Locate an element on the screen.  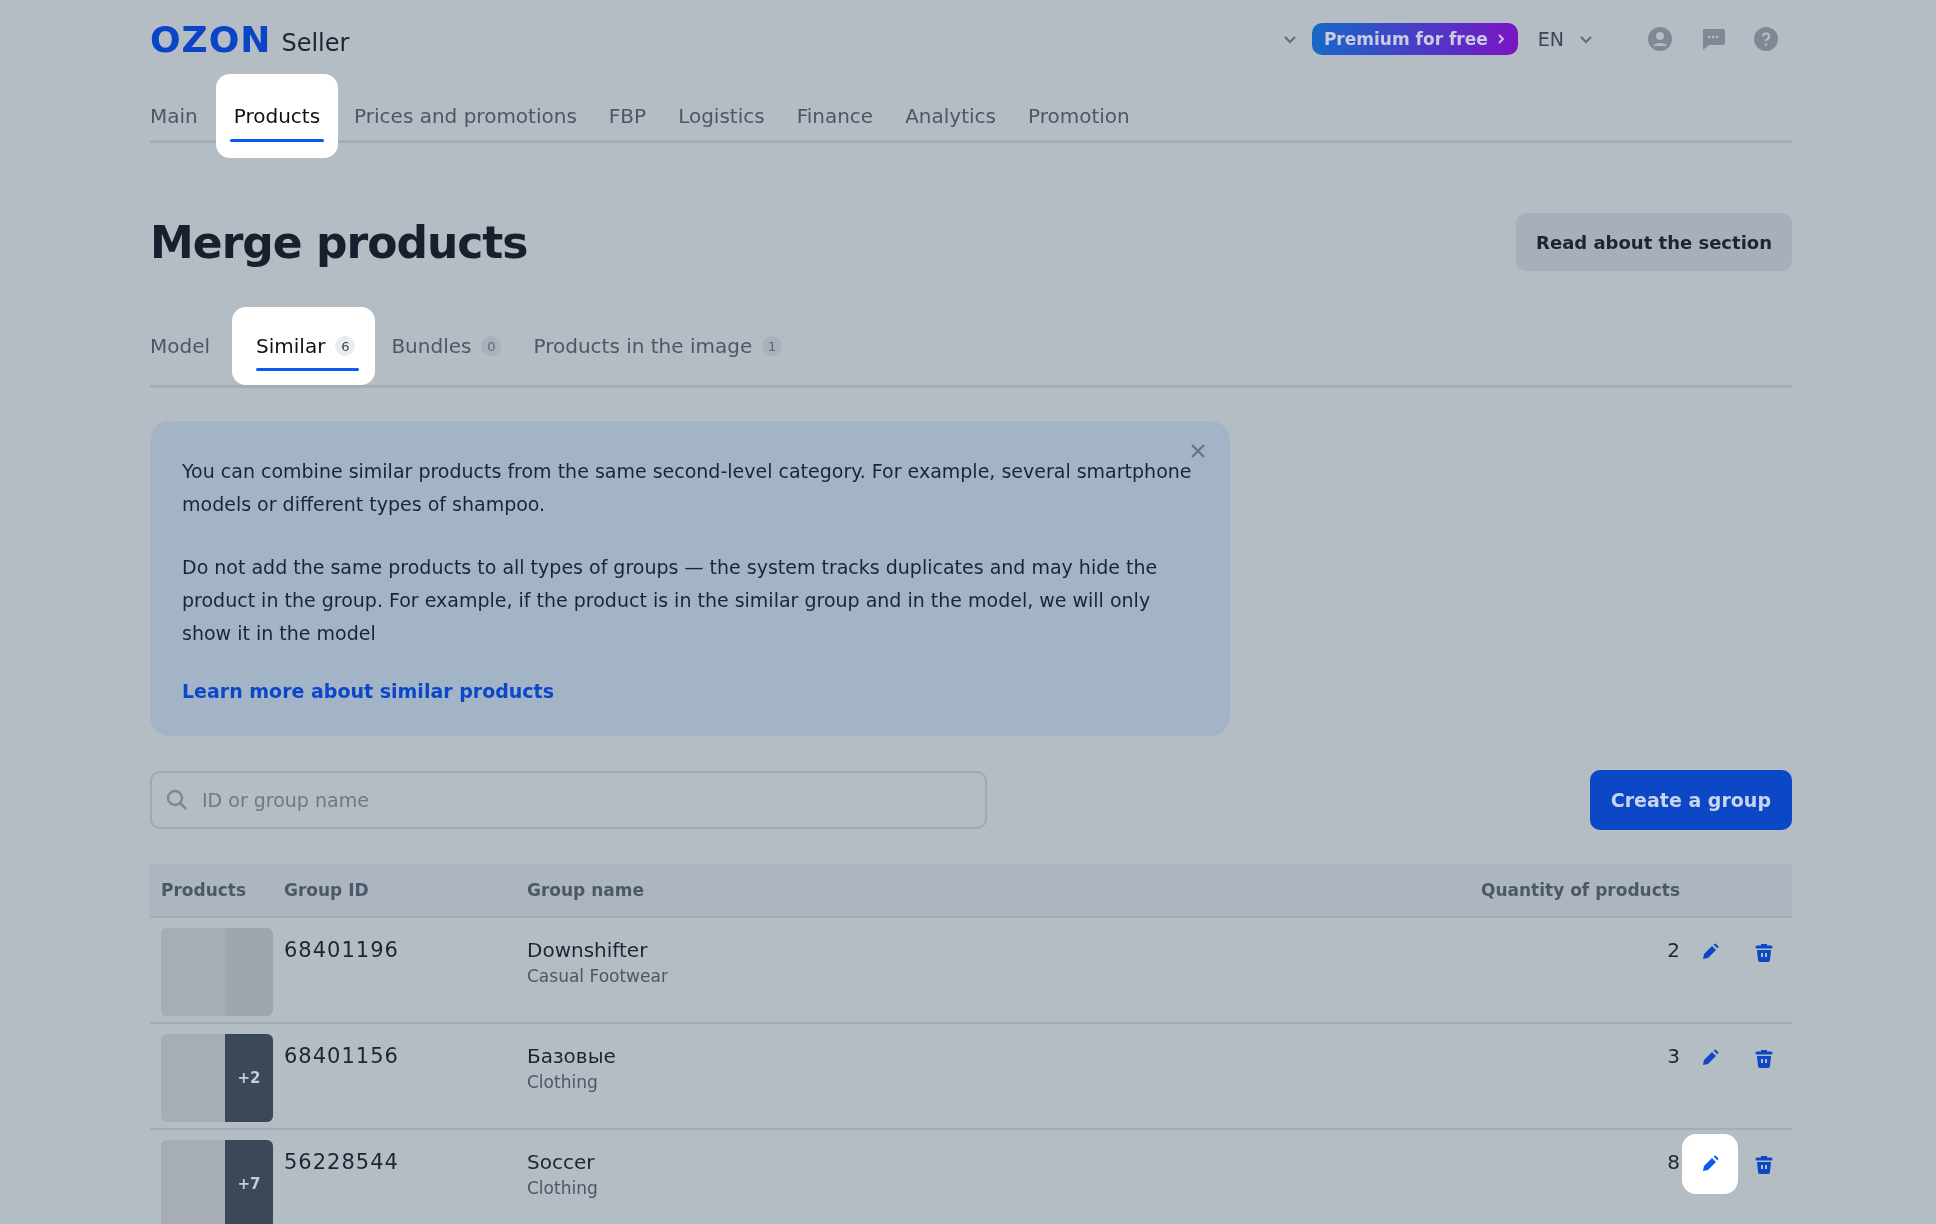
nav-tab: Main is located at coordinates (182, 116).